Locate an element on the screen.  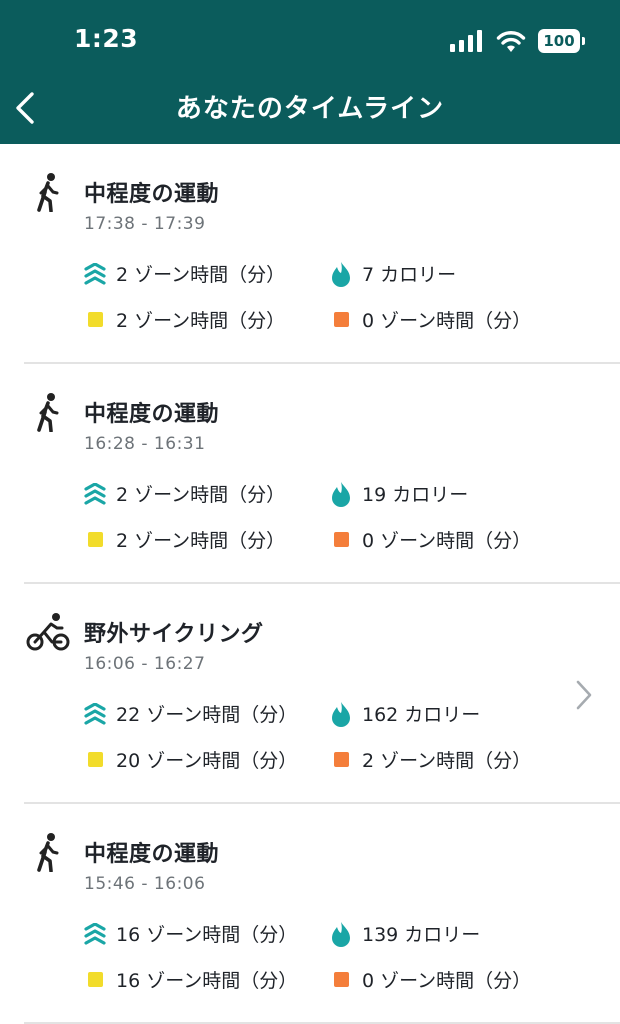
cardio-minutes-stat: 2 ゾーン時間（分） is located at coordinates (430, 759).